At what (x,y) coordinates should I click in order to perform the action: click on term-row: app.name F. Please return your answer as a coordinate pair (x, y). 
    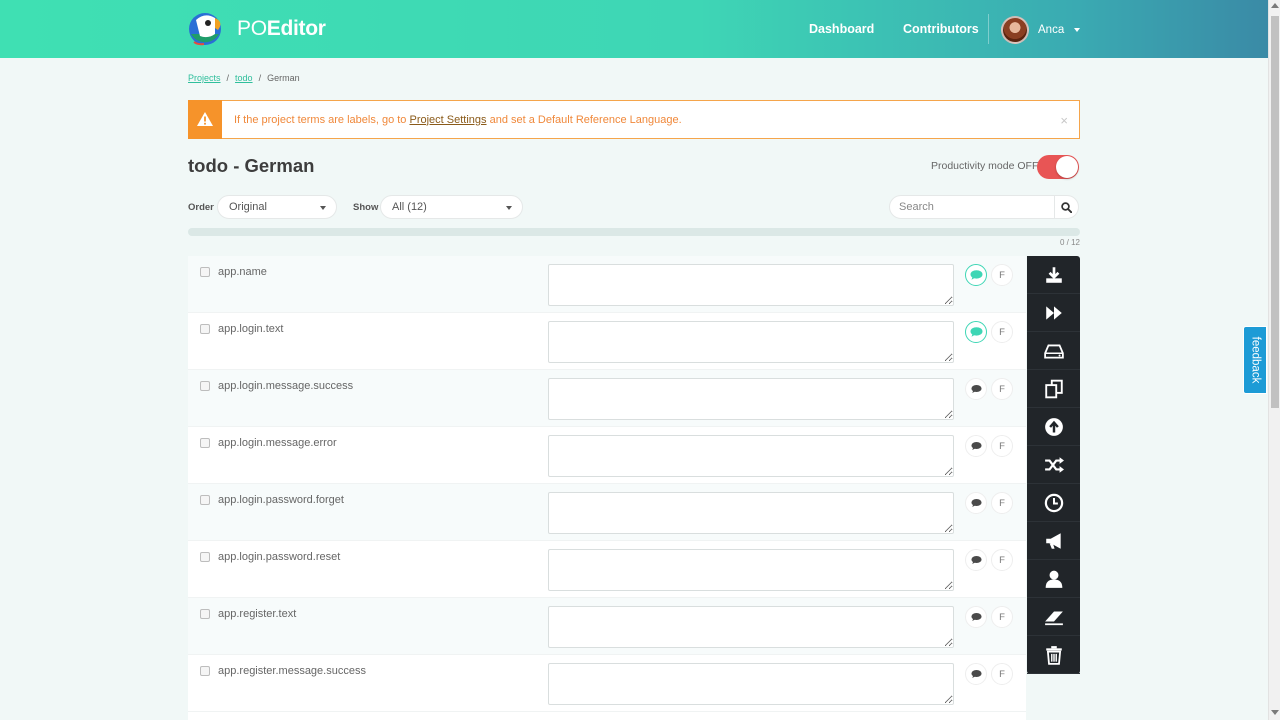
    Looking at the image, I should click on (607, 284).